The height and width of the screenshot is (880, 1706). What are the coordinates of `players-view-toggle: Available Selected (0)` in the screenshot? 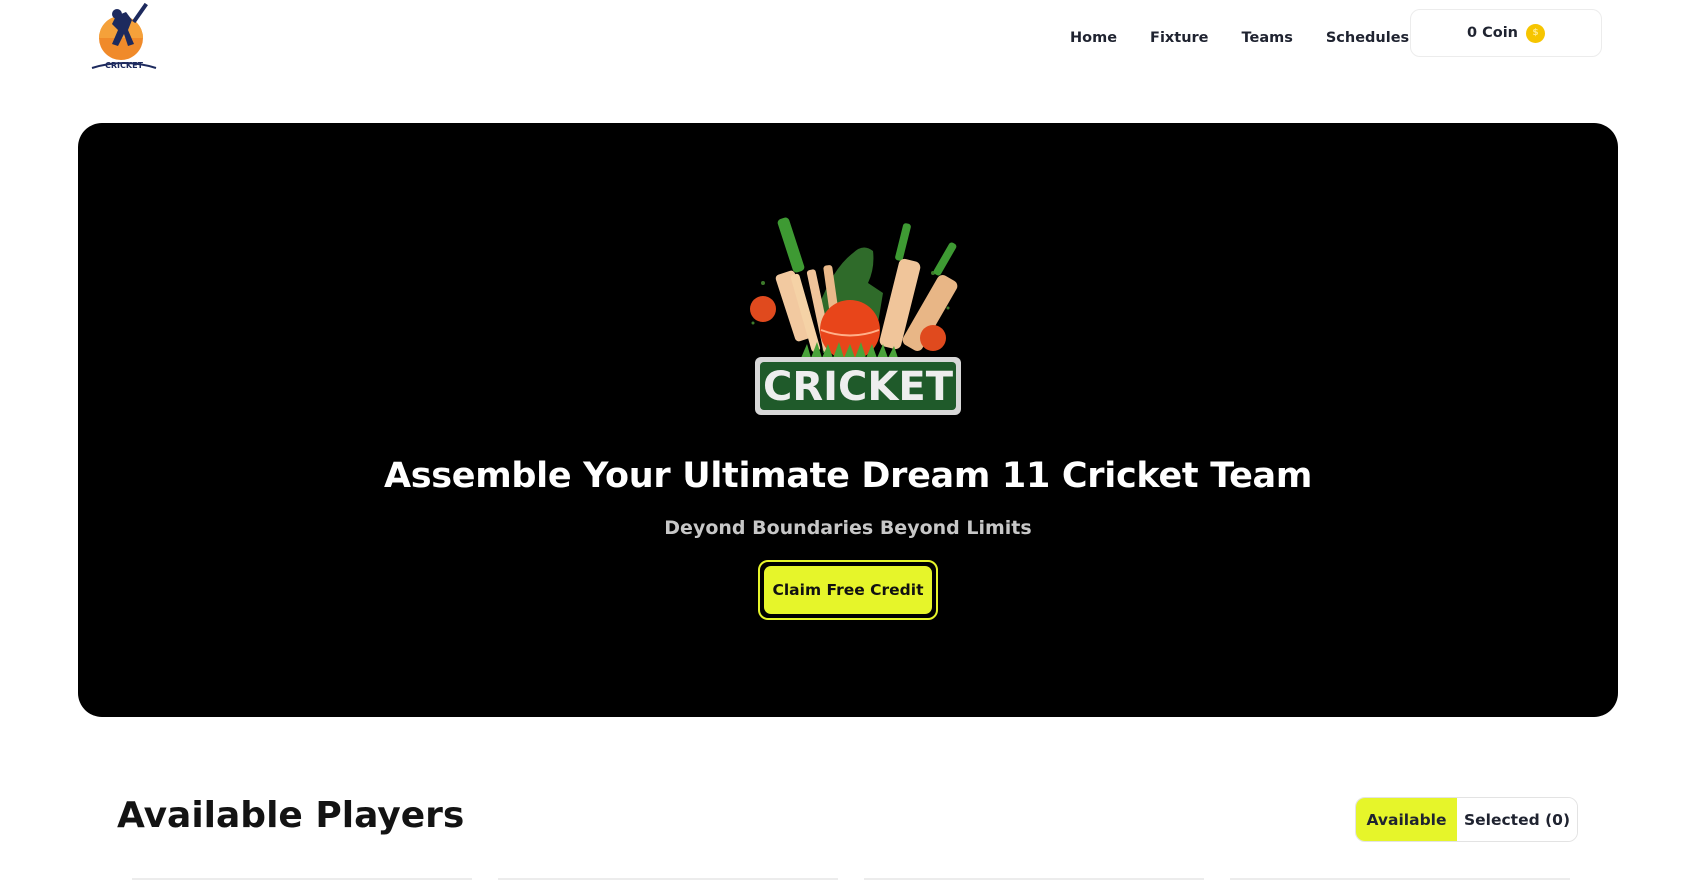 It's located at (1466, 819).